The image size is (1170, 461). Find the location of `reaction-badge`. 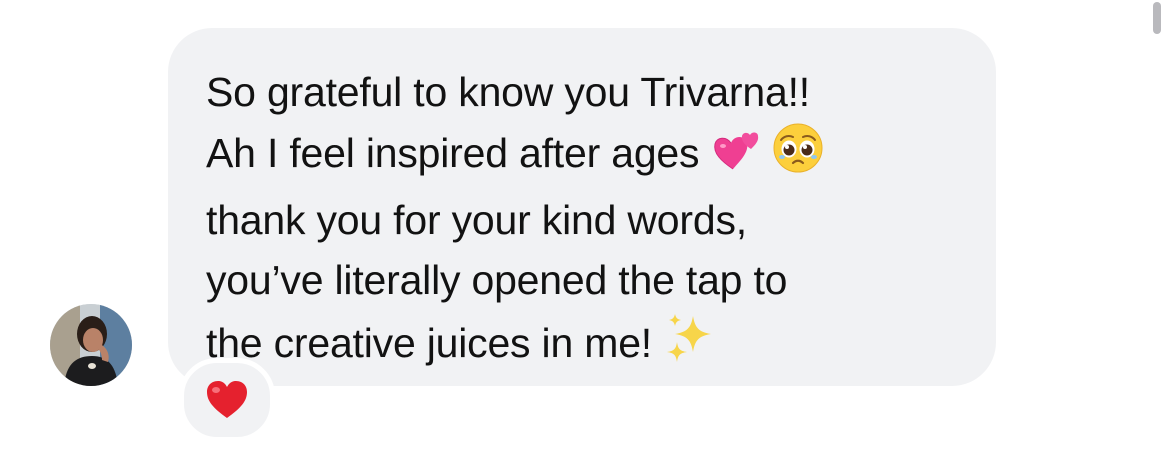

reaction-badge is located at coordinates (227, 400).